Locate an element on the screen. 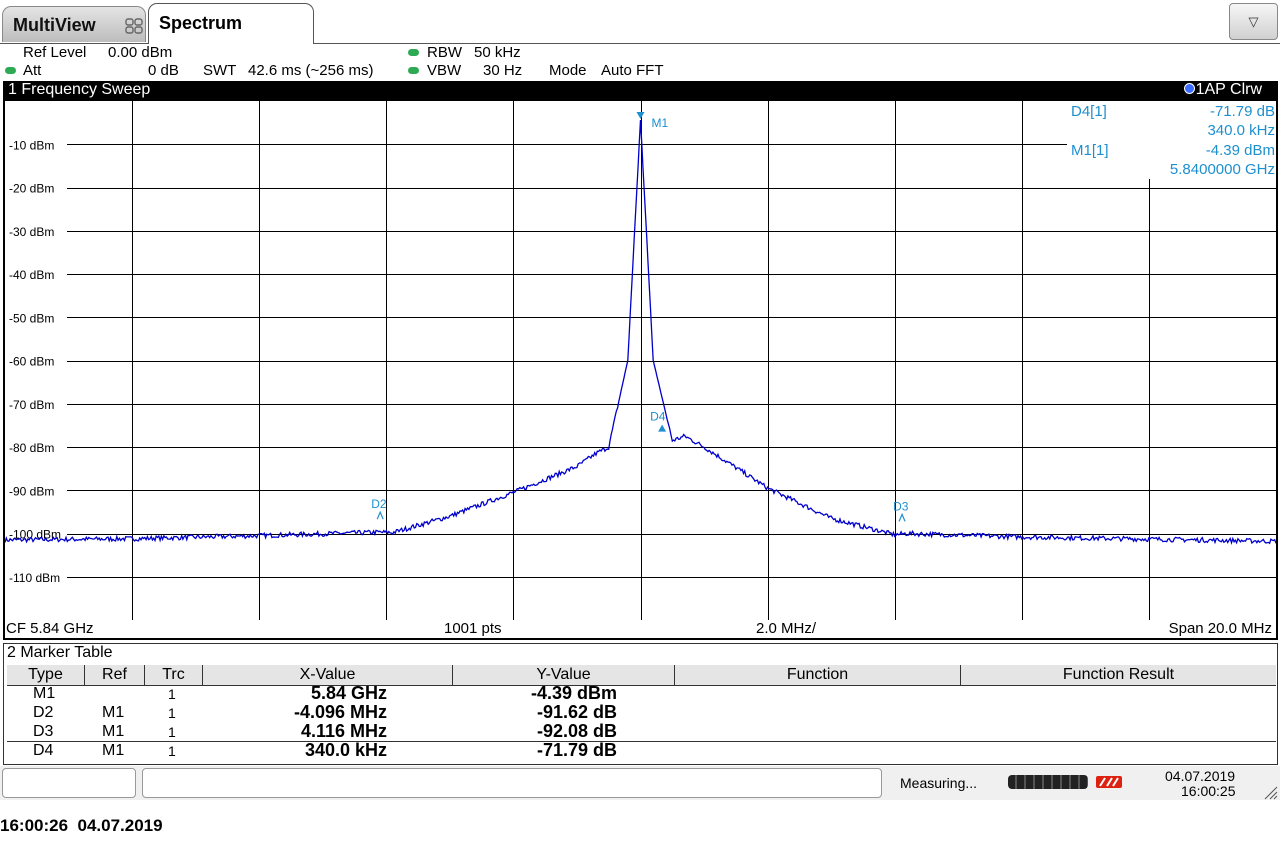  col-header-x-value: X-Value is located at coordinates (328, 675).